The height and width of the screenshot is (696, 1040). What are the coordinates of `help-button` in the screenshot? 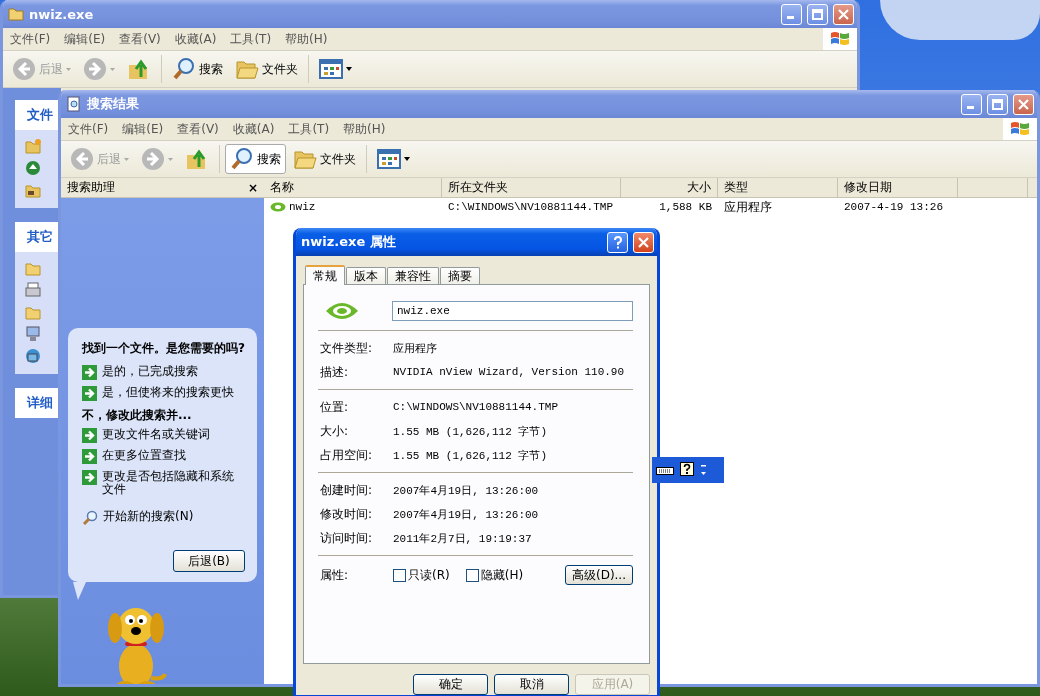 It's located at (617, 242).